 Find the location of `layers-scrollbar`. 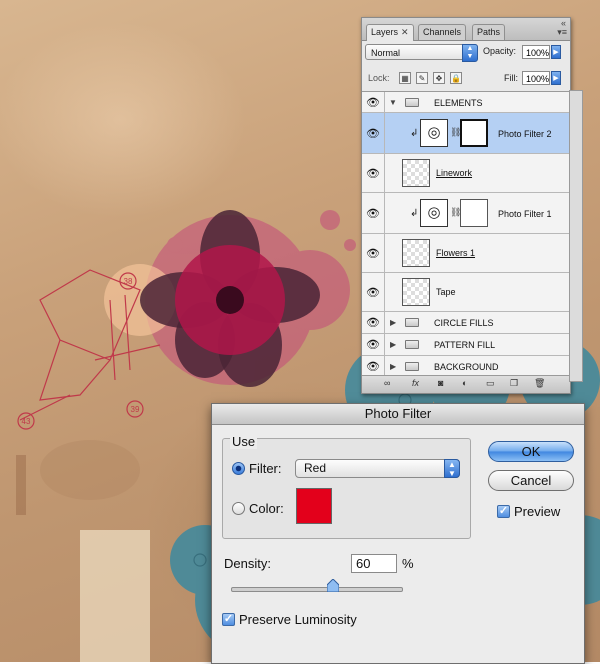

layers-scrollbar is located at coordinates (576, 236).